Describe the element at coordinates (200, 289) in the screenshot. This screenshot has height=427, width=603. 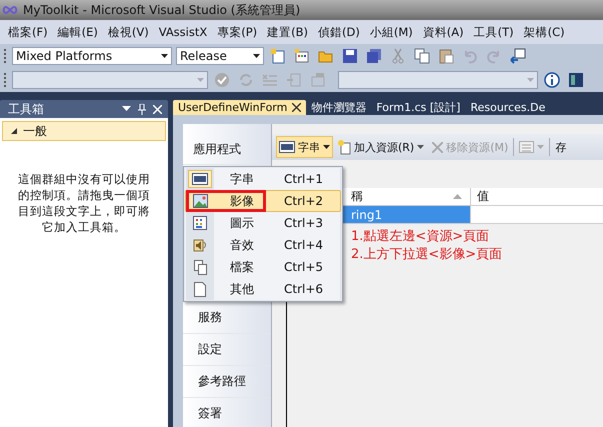
I see `blank-document-icon` at that location.